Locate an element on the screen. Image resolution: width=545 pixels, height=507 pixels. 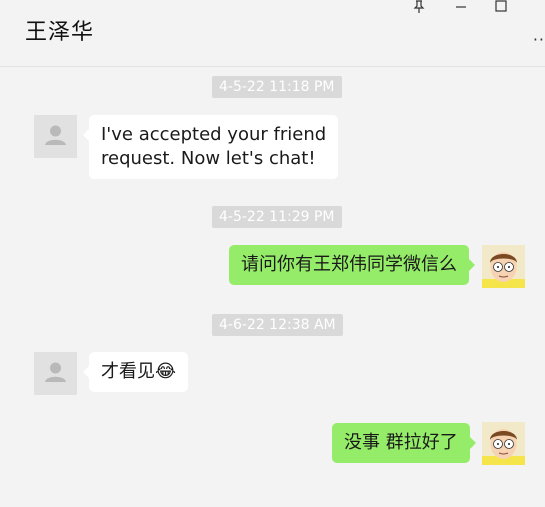
timestamp: 4-5-22 11:29 PM is located at coordinates (277, 217).